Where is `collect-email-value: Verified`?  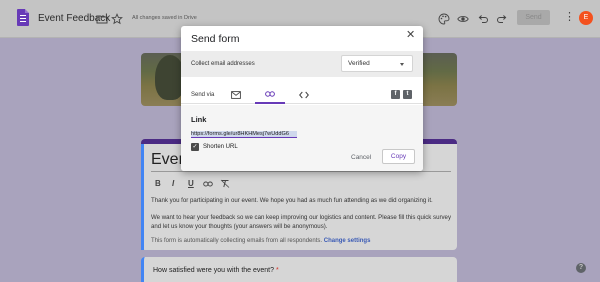 collect-email-value: Verified is located at coordinates (359, 63).